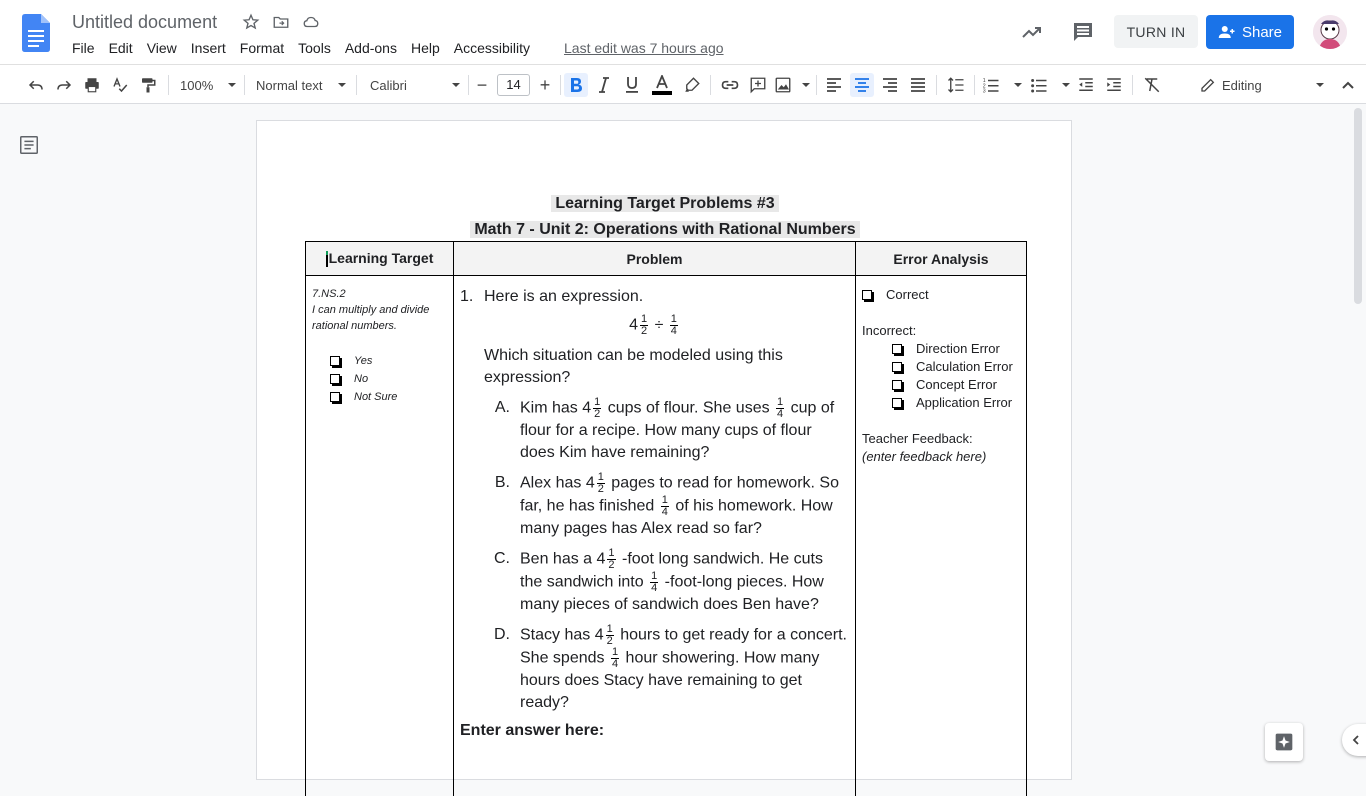 This screenshot has height=796, width=1366. I want to click on explore-icon, so click(1284, 742).